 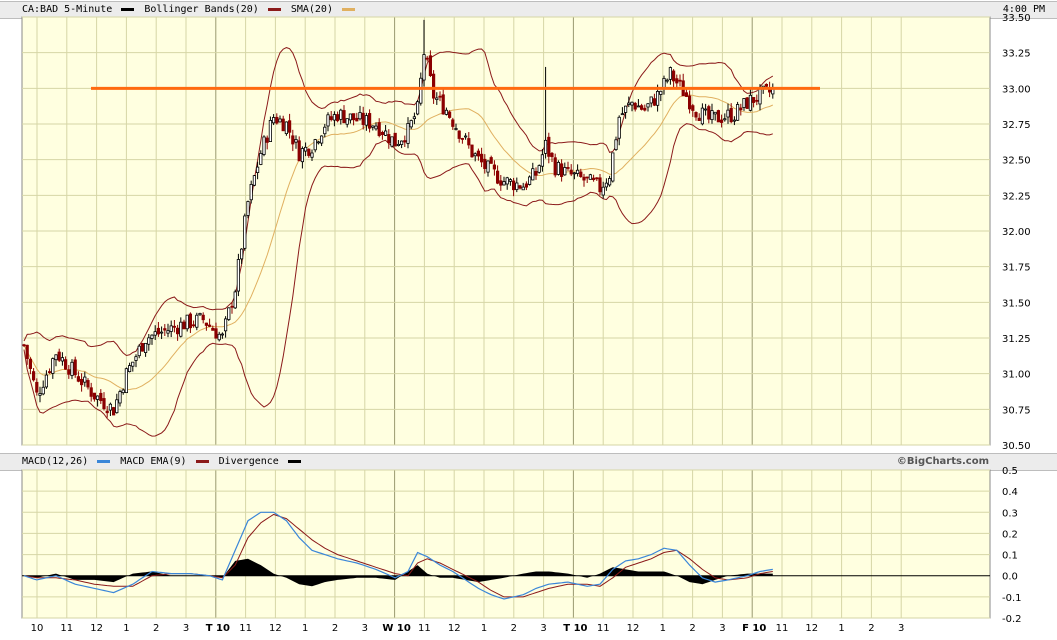 What do you see at coordinates (1016, 232) in the screenshot?
I see `price-y-tick-label: 32.00` at bounding box center [1016, 232].